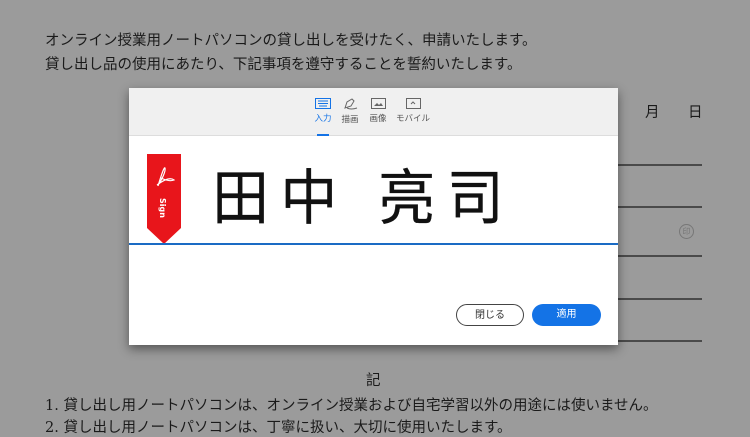  What do you see at coordinates (412, 119) in the screenshot?
I see `tab-label: モバイル` at bounding box center [412, 119].